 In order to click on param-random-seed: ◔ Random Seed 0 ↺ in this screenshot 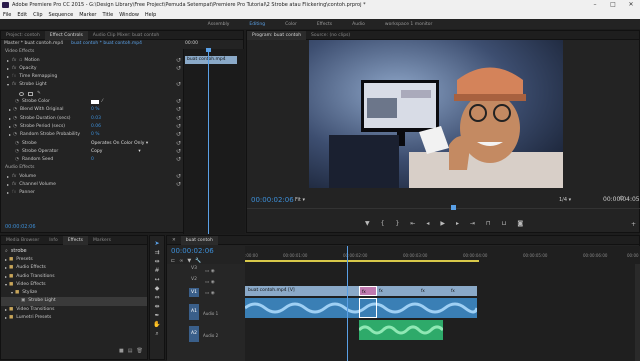, I will do `click(92, 160)`.